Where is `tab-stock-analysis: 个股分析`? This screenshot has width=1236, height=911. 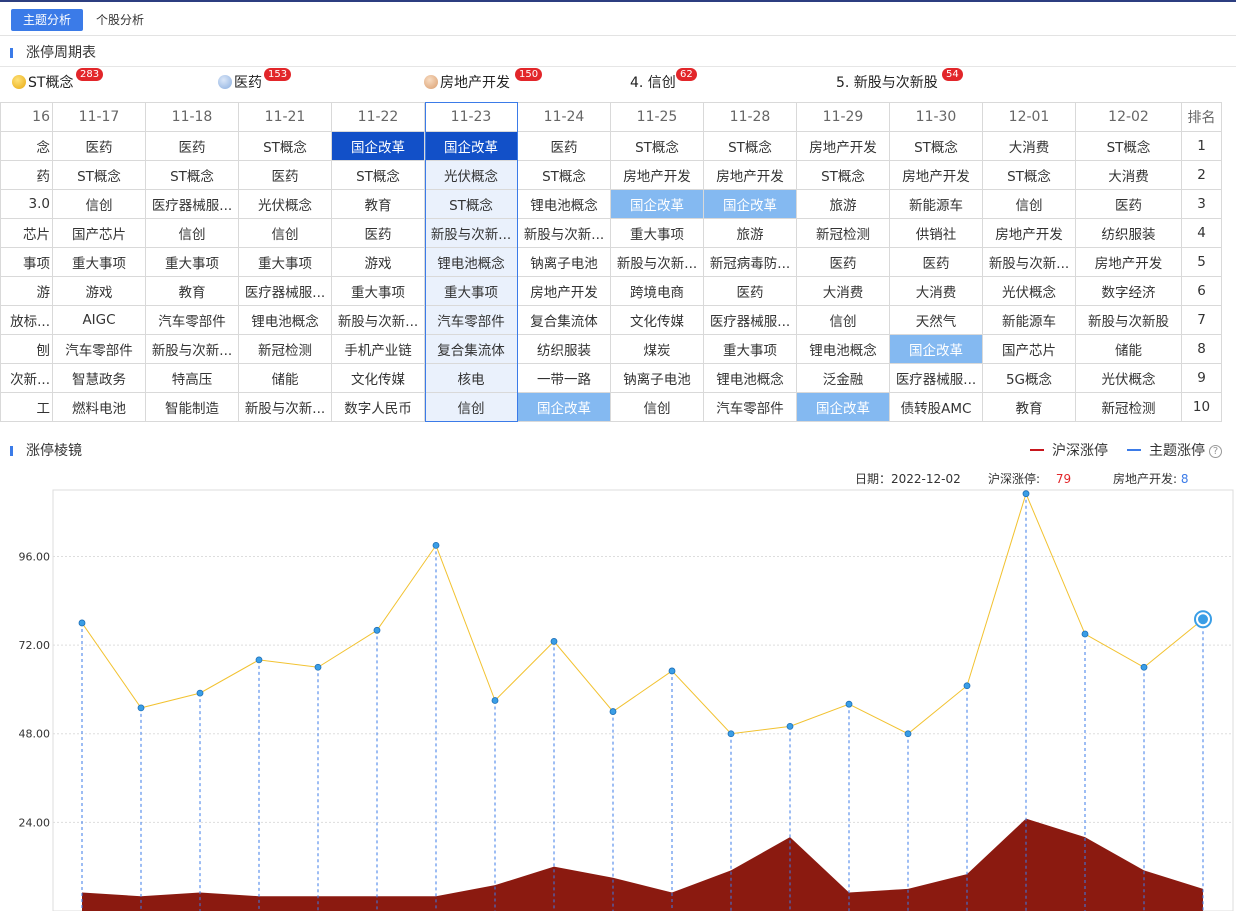 tab-stock-analysis: 个股分析 is located at coordinates (120, 20).